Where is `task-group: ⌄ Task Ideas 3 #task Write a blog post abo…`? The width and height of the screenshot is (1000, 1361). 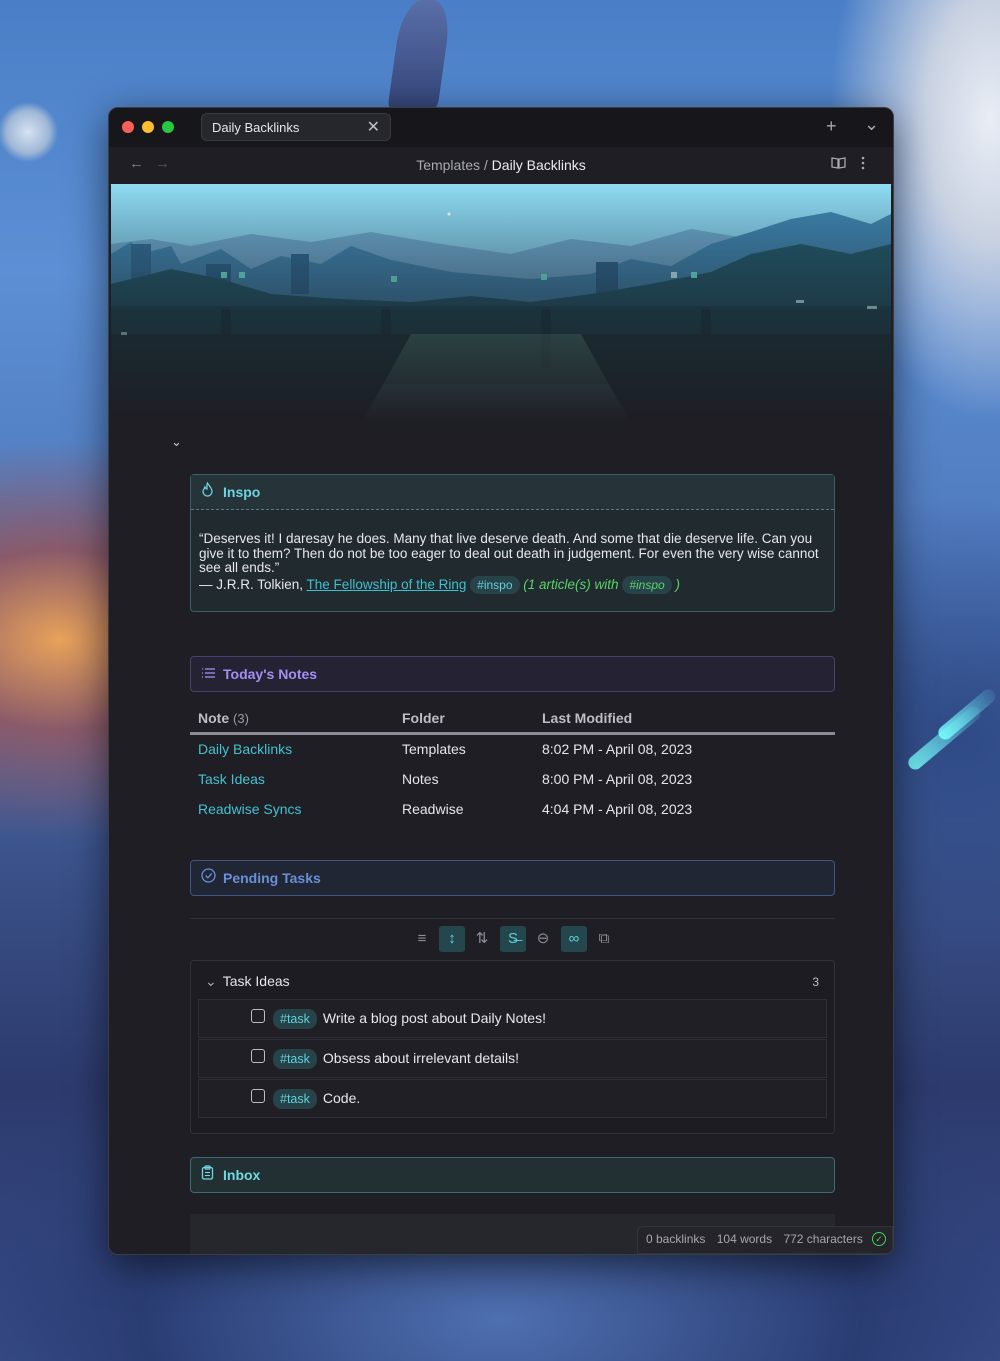
task-group: ⌄ Task Ideas 3 #task Write a blog post abo… is located at coordinates (512, 1047).